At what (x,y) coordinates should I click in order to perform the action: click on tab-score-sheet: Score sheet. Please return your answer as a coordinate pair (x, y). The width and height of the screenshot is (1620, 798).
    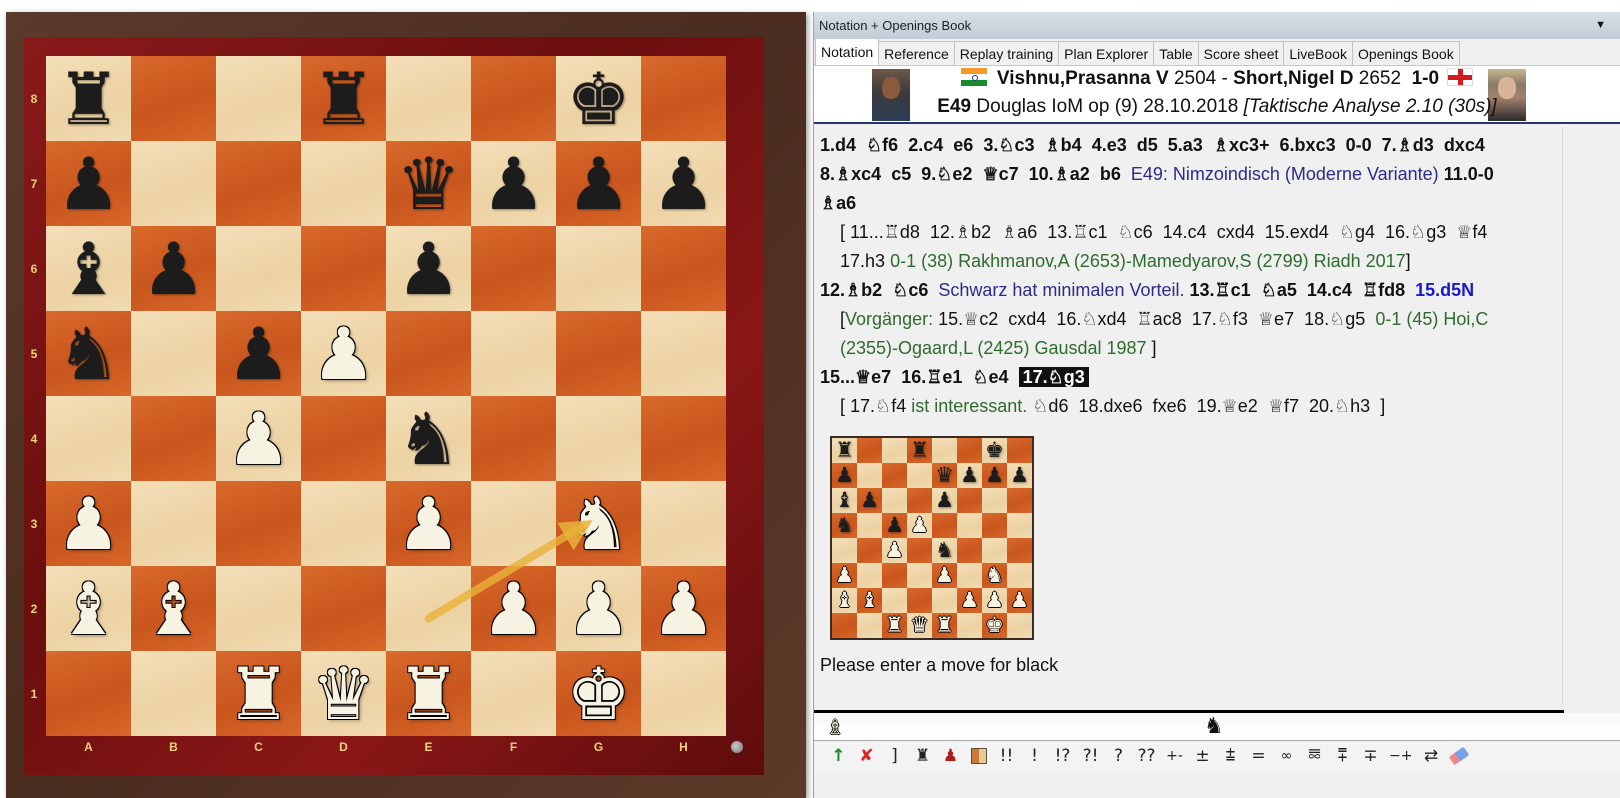
    Looking at the image, I should click on (1241, 53).